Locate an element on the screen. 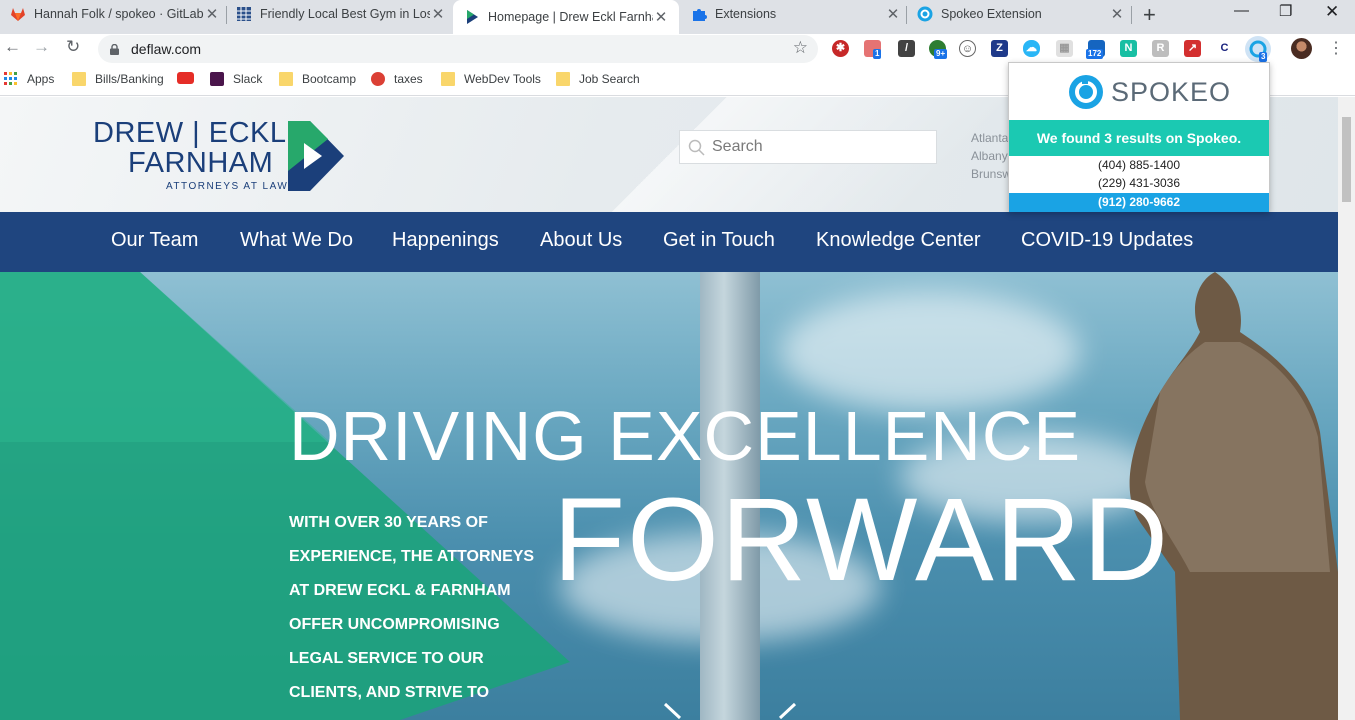 The height and width of the screenshot is (720, 1355). extension-puzzle-icon: 1 is located at coordinates (873, 49).